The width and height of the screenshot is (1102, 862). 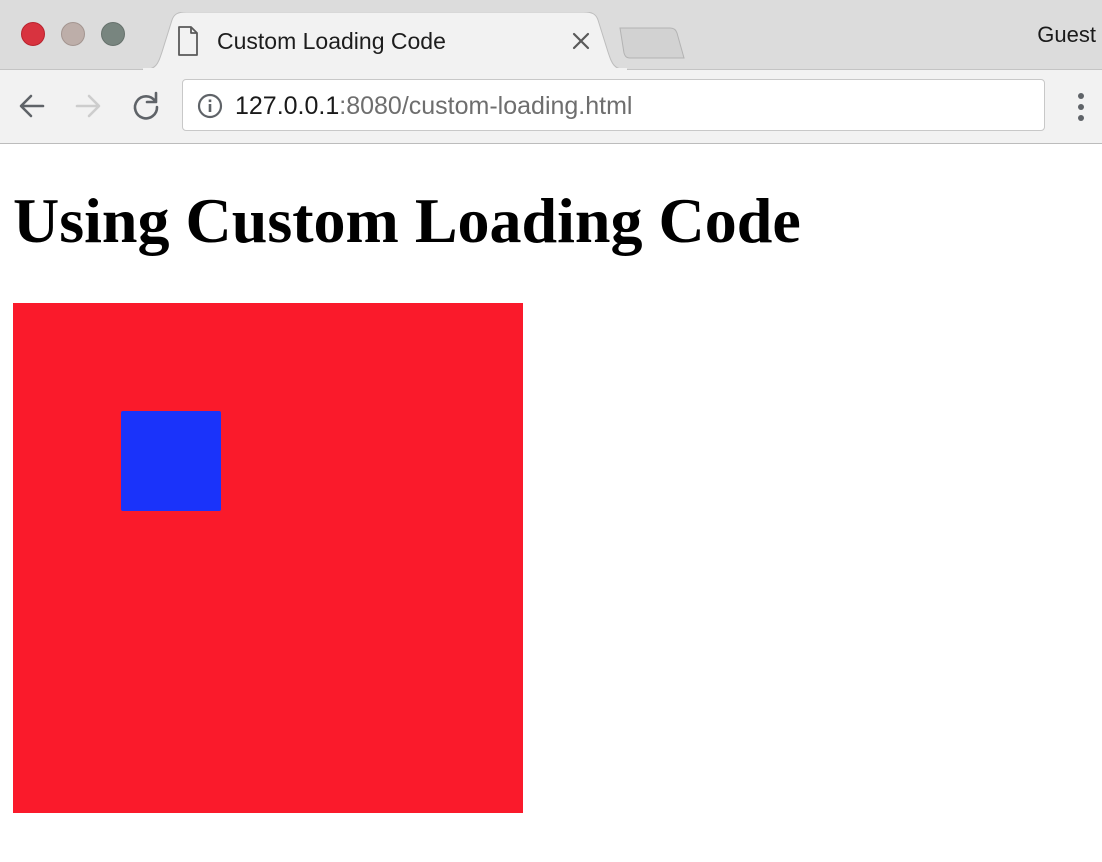 I want to click on window-close-button, so click(x=33, y=34).